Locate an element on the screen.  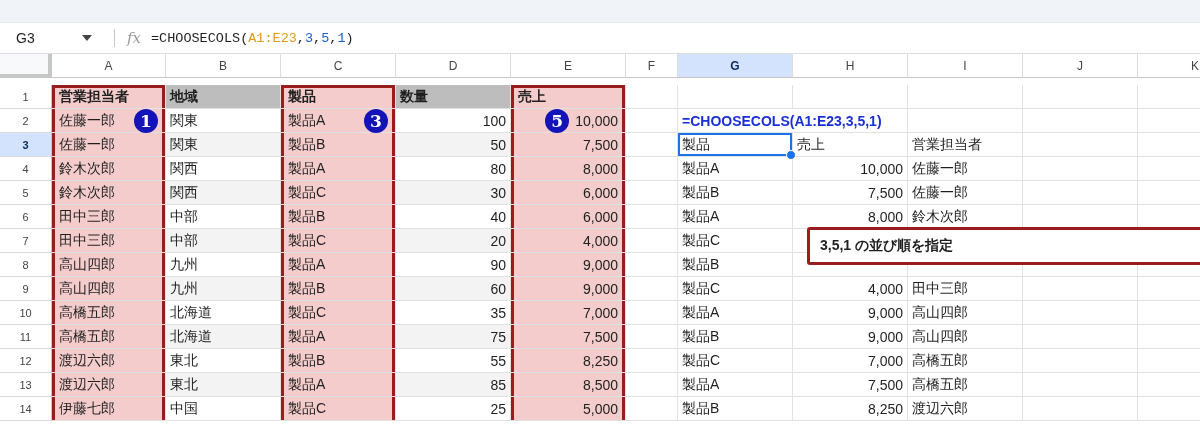
number-badge: 5 is located at coordinates (557, 120).